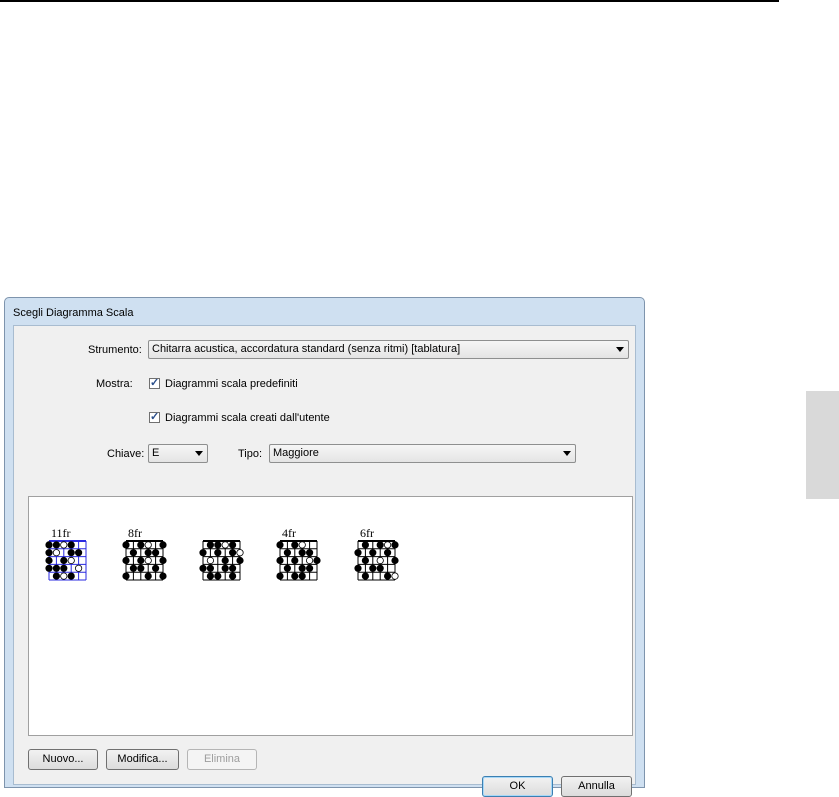 Image resolution: width=839 pixels, height=797 pixels. What do you see at coordinates (367, 533) in the screenshot?
I see `fret-label: 6fr` at bounding box center [367, 533].